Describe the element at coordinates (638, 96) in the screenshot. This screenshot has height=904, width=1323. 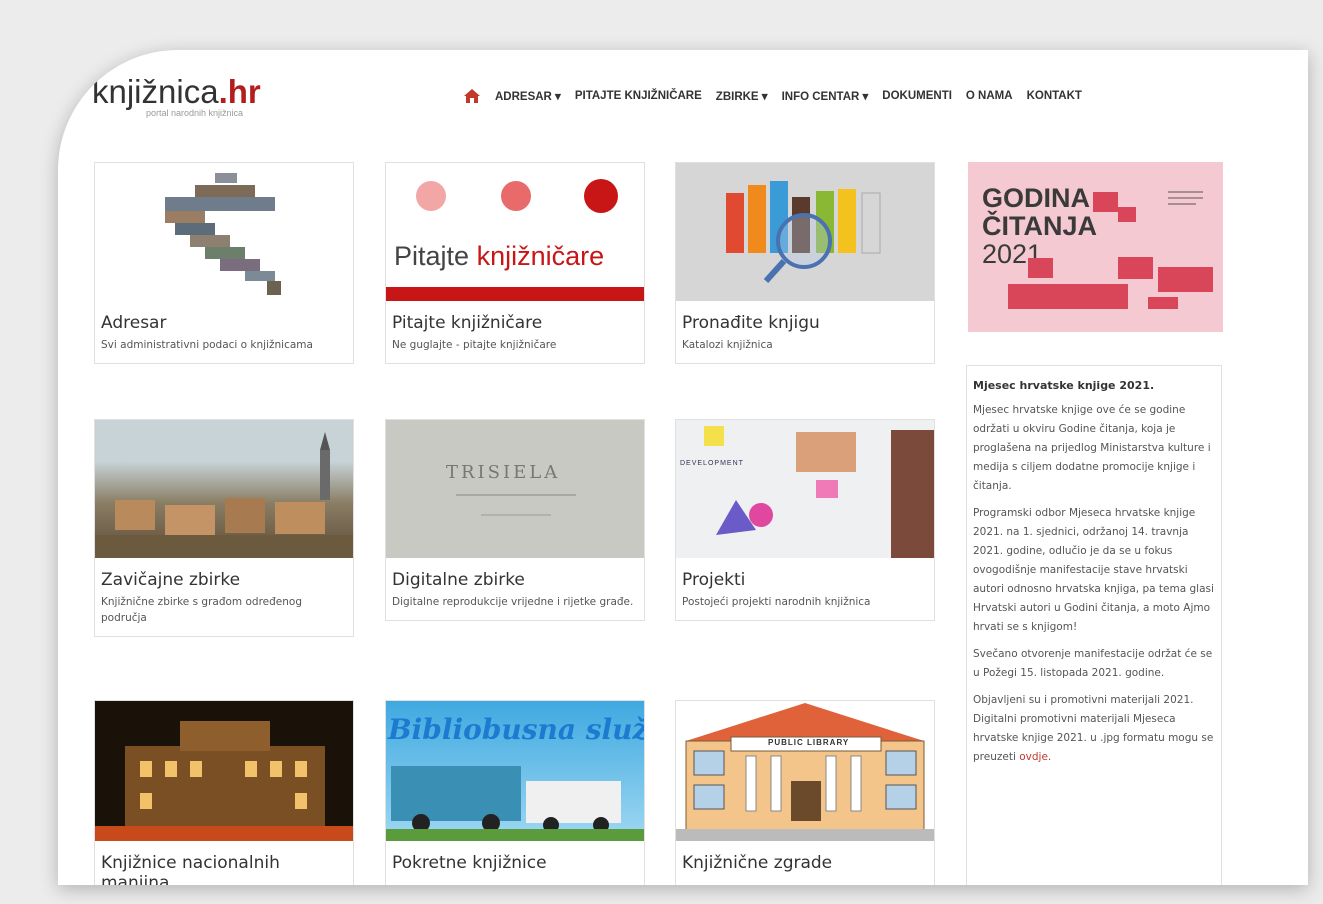
I see `nav-pitajte-knjiznicare: PITAJTE KNJIŽNIČARE` at that location.